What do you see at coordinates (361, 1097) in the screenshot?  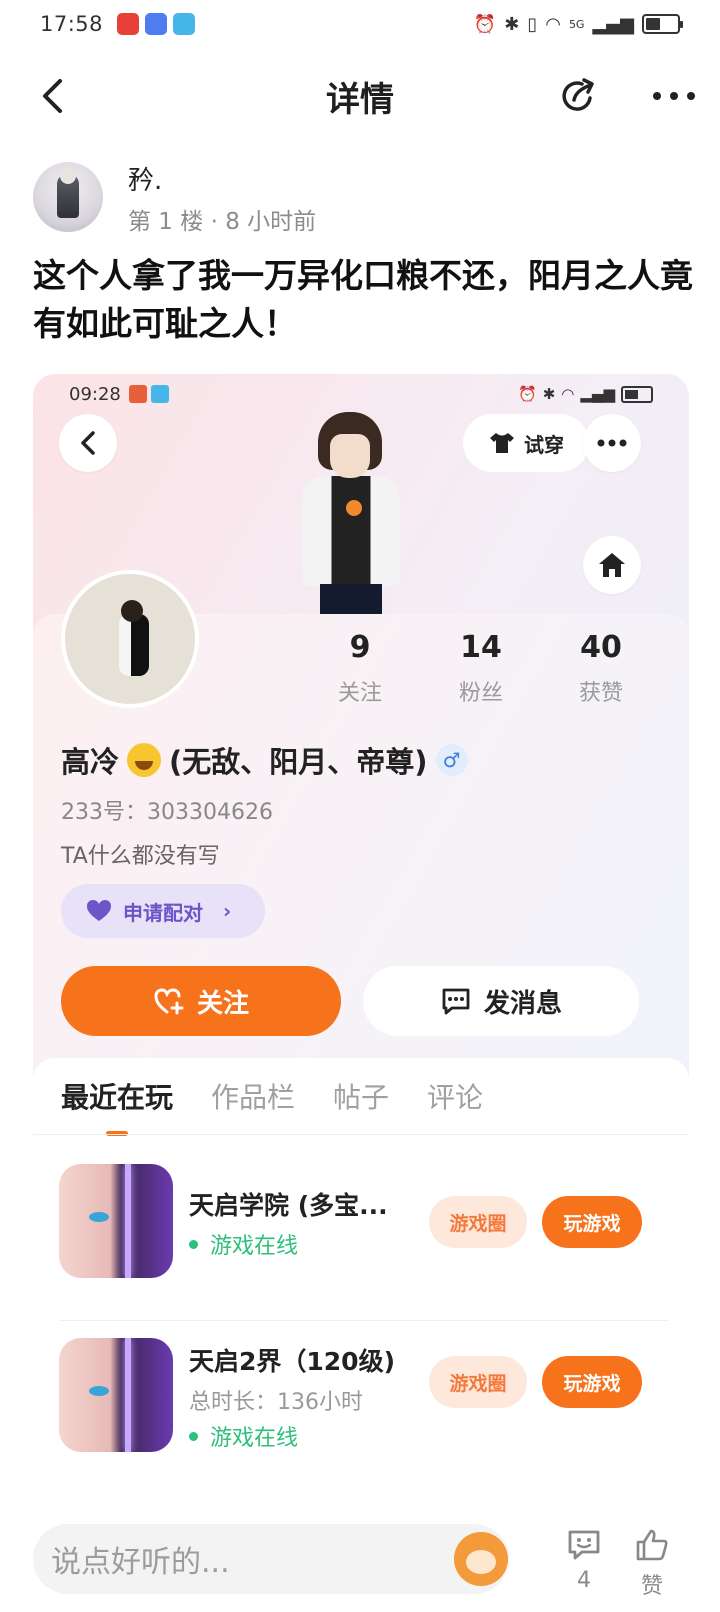 I see `tab-posts: 帖子` at bounding box center [361, 1097].